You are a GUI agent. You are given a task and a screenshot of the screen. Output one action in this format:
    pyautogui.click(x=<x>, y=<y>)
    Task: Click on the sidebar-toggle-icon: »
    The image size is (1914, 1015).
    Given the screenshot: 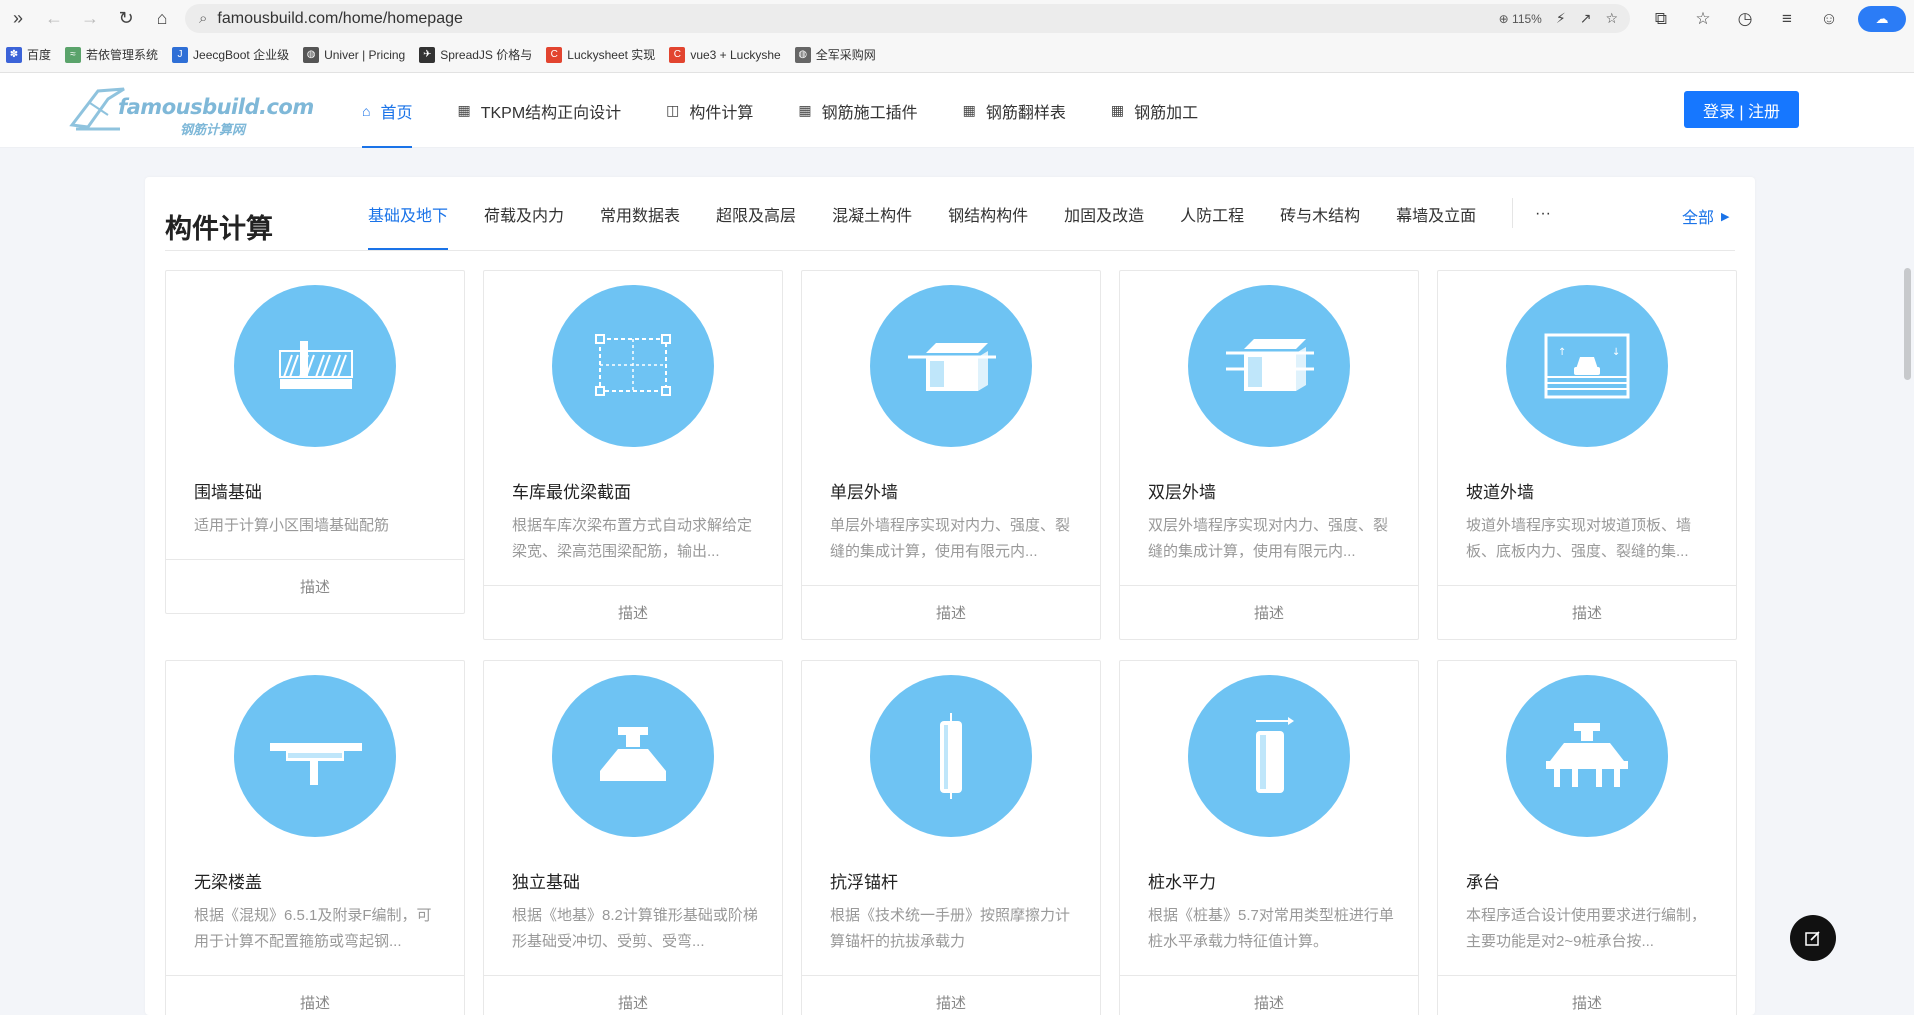 What is the action you would take?
    pyautogui.click(x=18, y=18)
    